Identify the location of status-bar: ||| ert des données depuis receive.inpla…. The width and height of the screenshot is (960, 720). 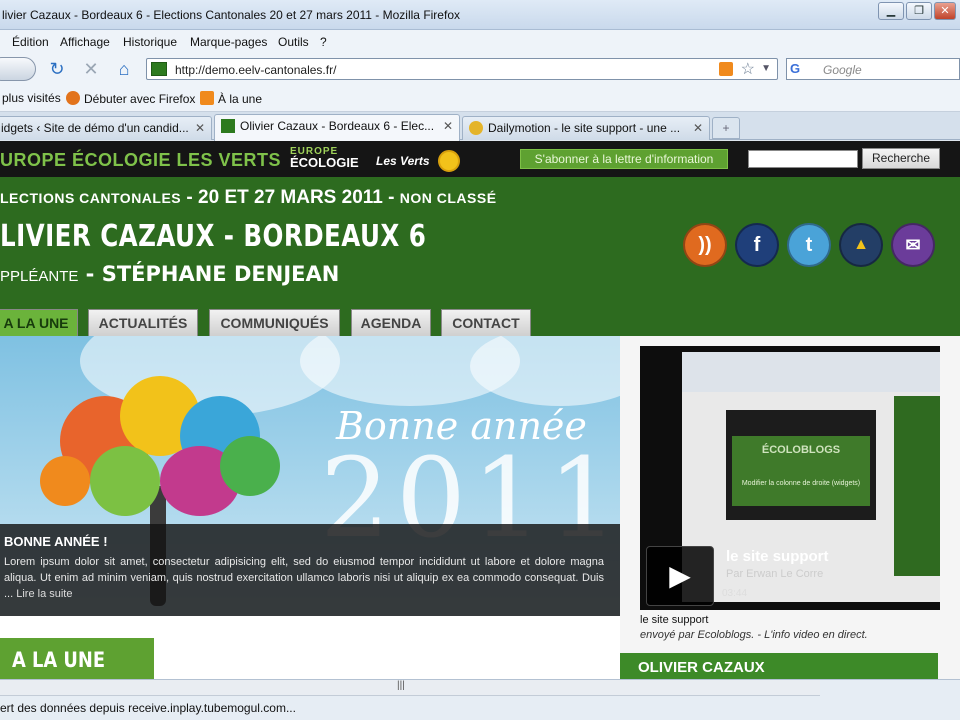
(480, 699).